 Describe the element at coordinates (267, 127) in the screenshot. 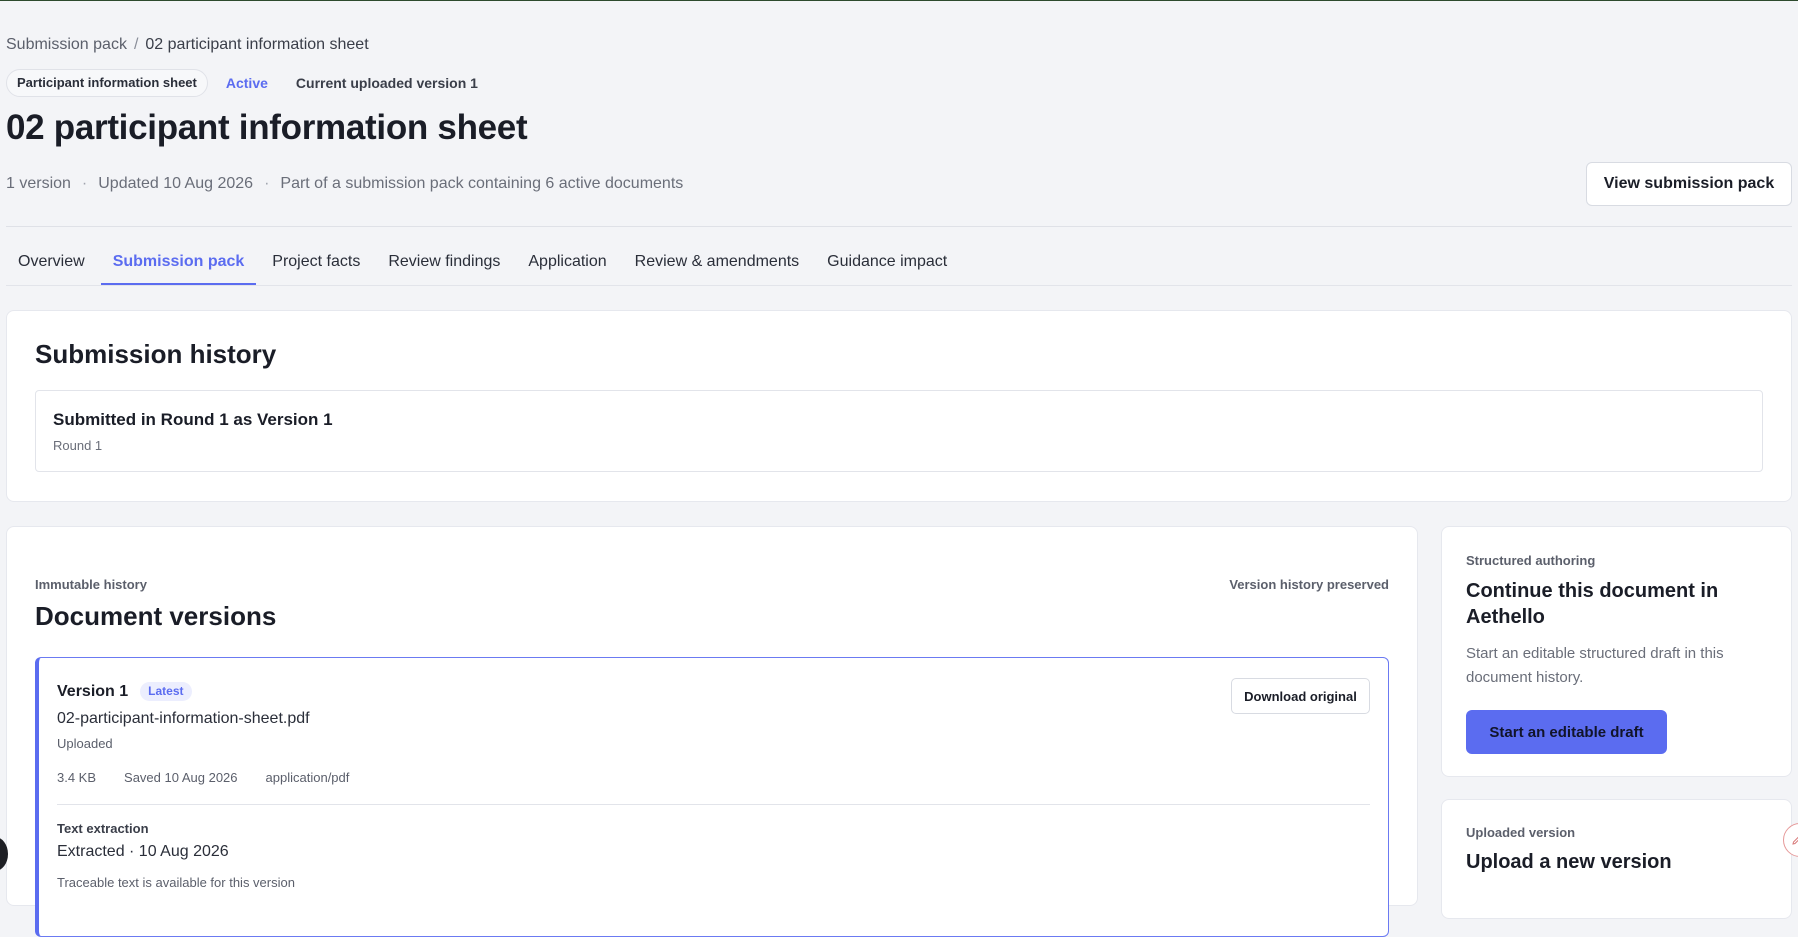

I see `page-title: 02 participant information sheet` at that location.